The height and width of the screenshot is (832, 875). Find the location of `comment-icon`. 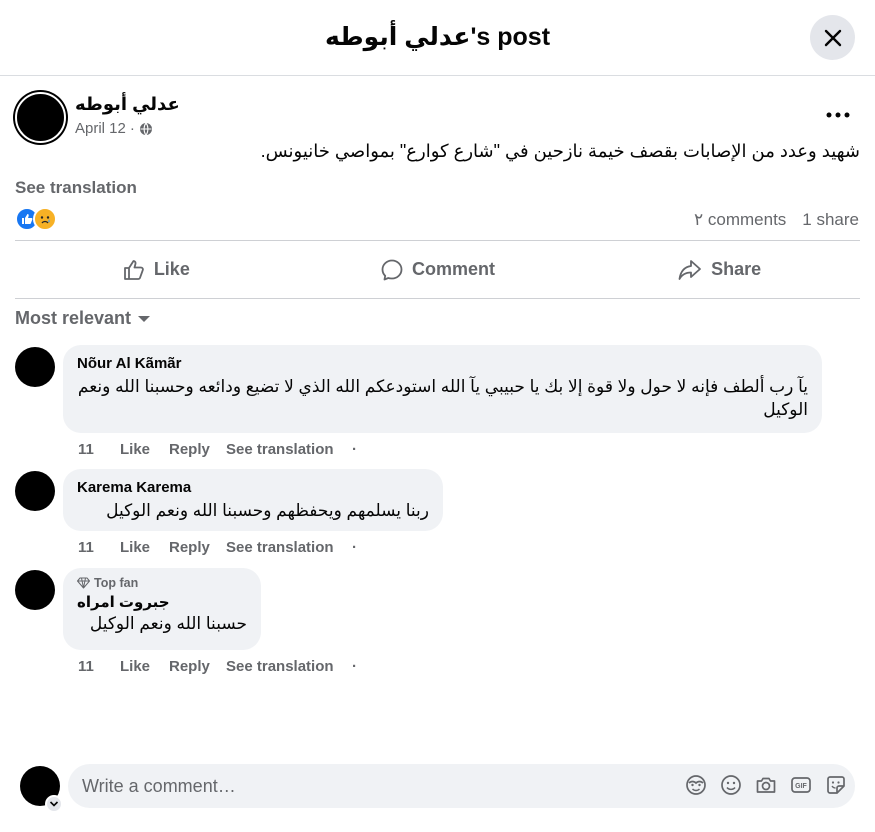

comment-icon is located at coordinates (392, 269).